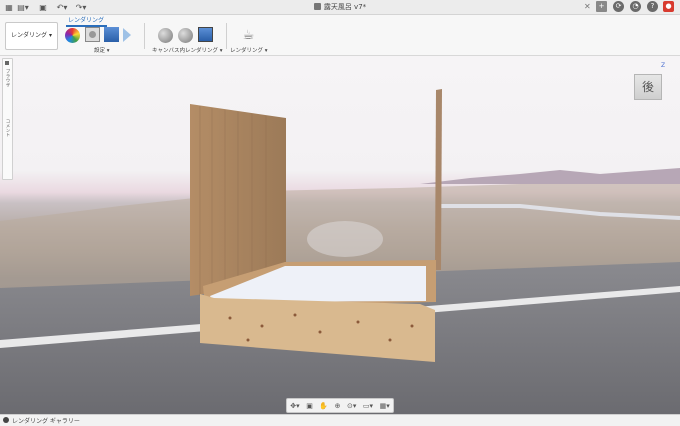 The height and width of the screenshot is (426, 680). Describe the element at coordinates (6, 420) in the screenshot. I see `gallery-toggle-icon` at that location.